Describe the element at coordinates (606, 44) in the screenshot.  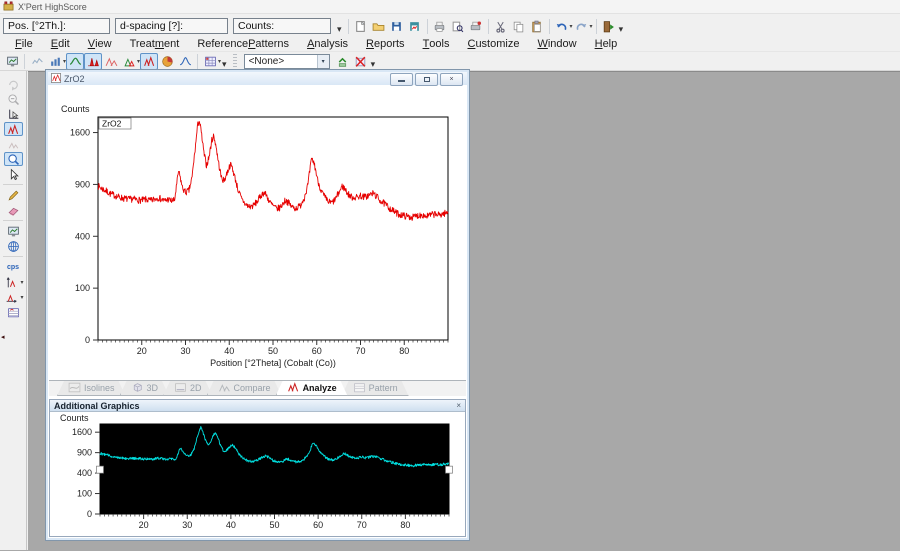
I see `menu-help: Help` at that location.